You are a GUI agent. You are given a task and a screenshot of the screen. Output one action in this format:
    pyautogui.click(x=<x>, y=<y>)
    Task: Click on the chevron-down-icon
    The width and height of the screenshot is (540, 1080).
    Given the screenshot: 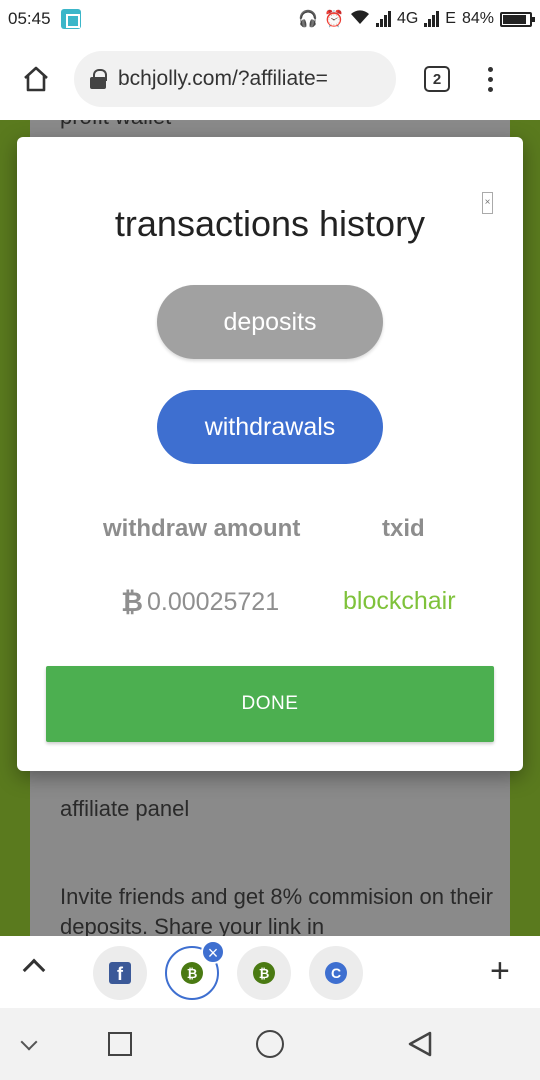 What is the action you would take?
    pyautogui.click(x=29, y=1042)
    